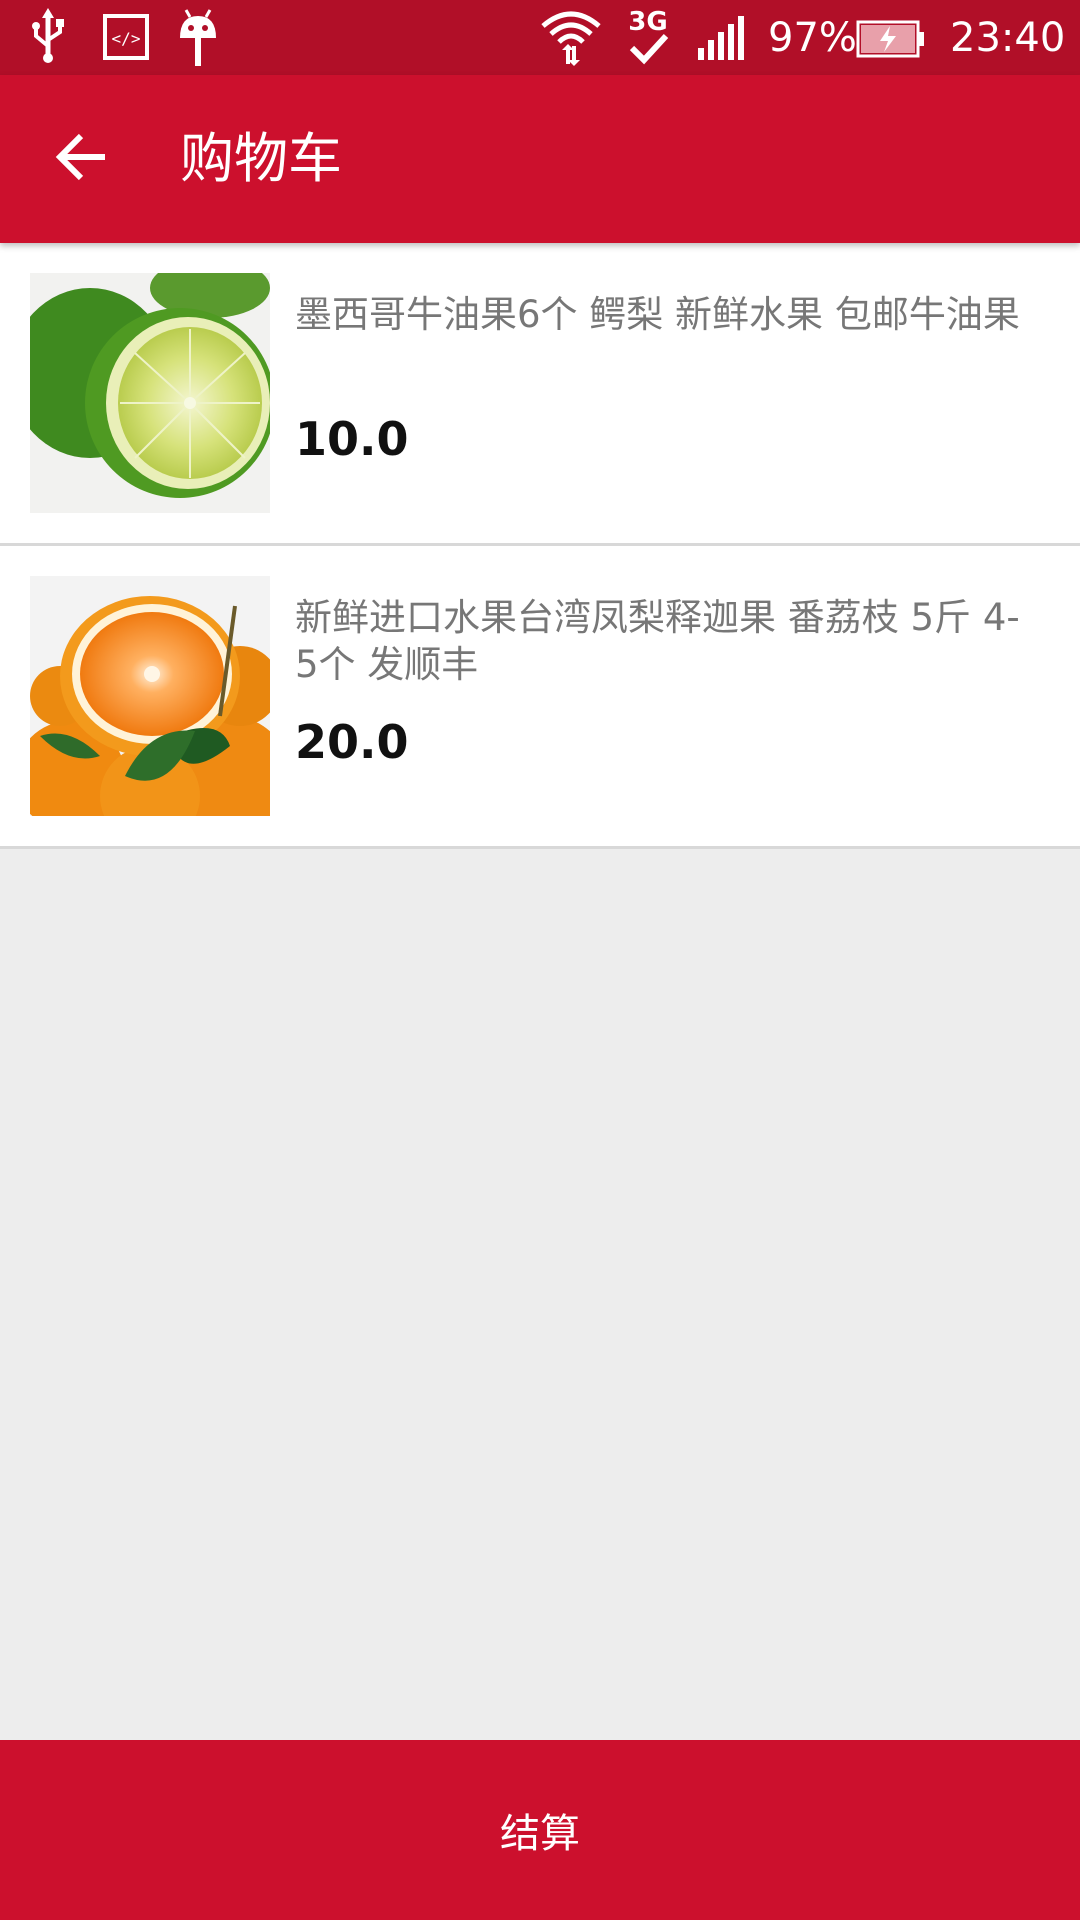 The image size is (1080, 1920). Describe the element at coordinates (1008, 38) in the screenshot. I see `clock: 23:40` at that location.